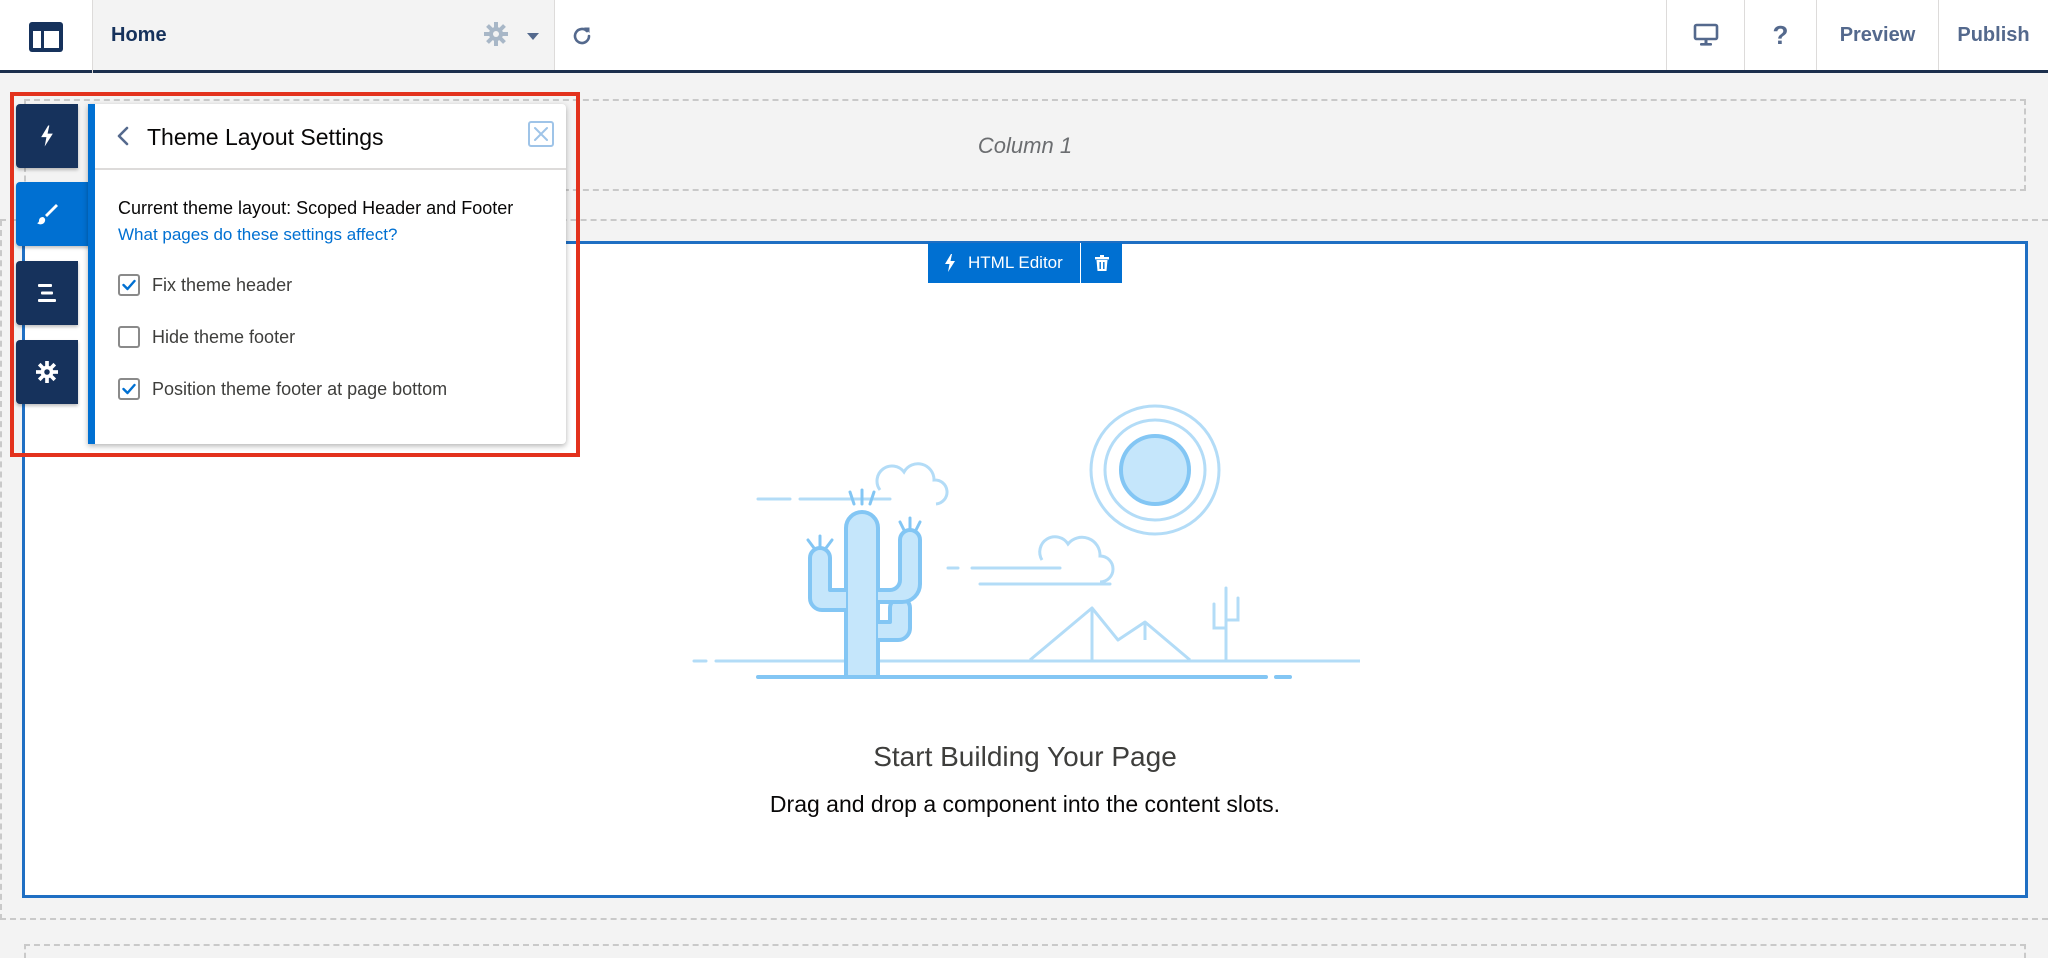 This screenshot has height=958, width=2048. What do you see at coordinates (496, 34) in the screenshot?
I see `page-settings-gear-icon` at bounding box center [496, 34].